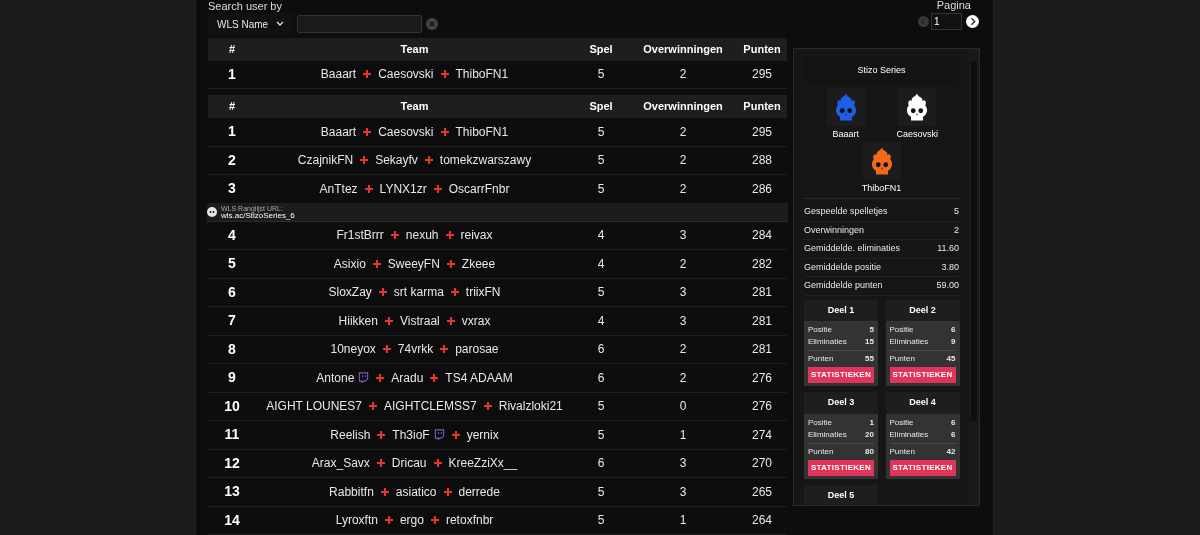 The width and height of the screenshot is (1200, 535). What do you see at coordinates (232, 321) in the screenshot?
I see `rank-cell-text: 7` at bounding box center [232, 321].